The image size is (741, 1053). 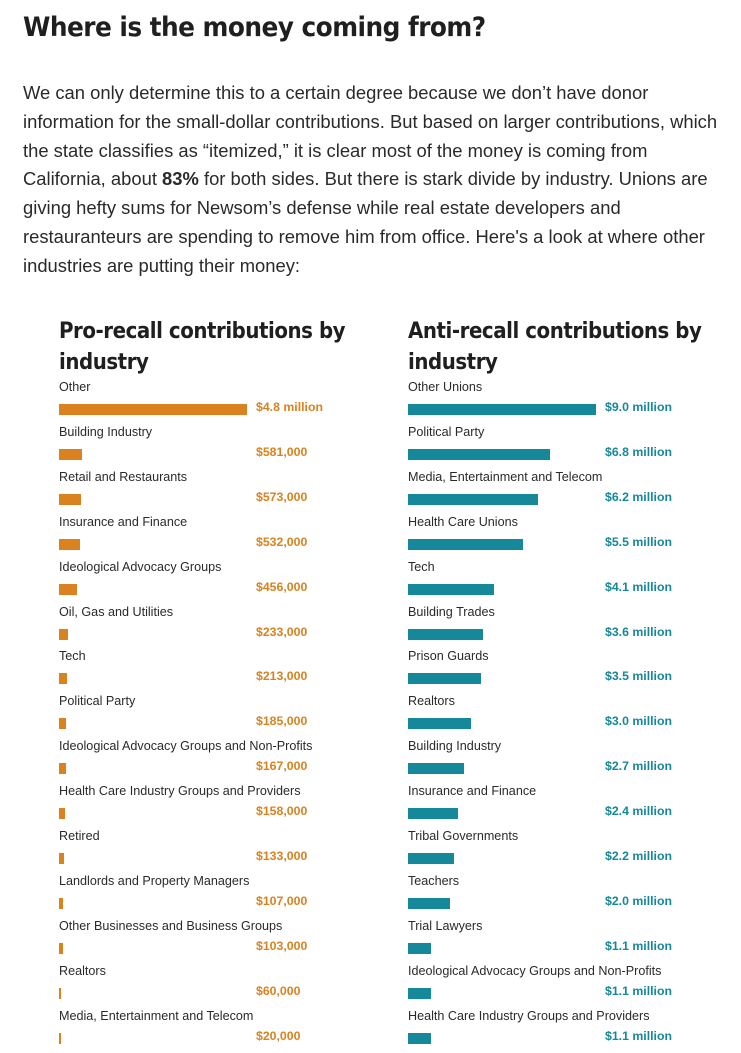 I want to click on bar-value-label: $20,000, so click(x=278, y=1035).